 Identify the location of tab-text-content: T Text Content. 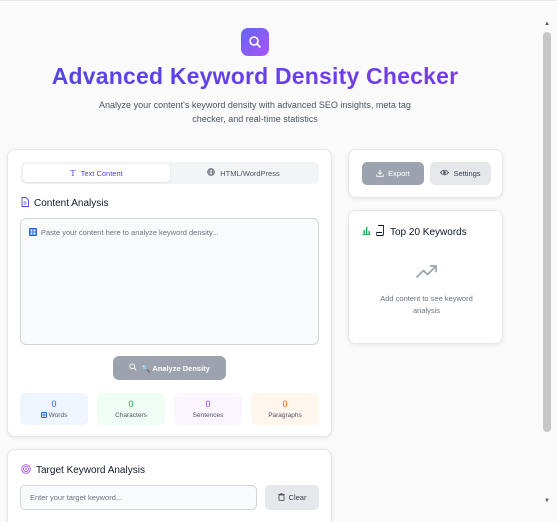
(96, 173).